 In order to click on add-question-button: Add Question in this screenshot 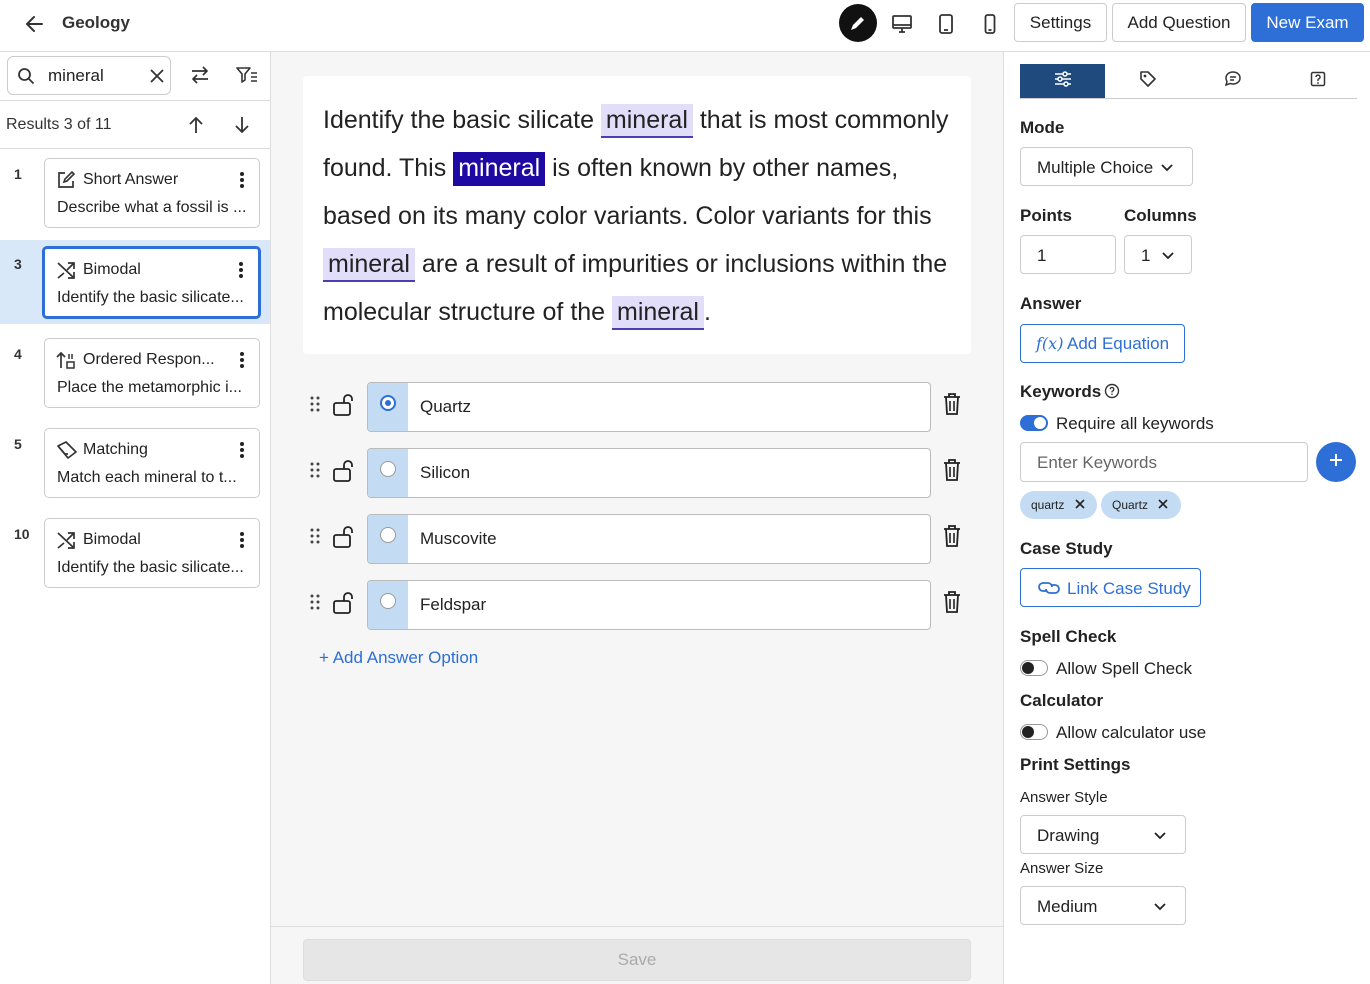, I will do `click(1179, 22)`.